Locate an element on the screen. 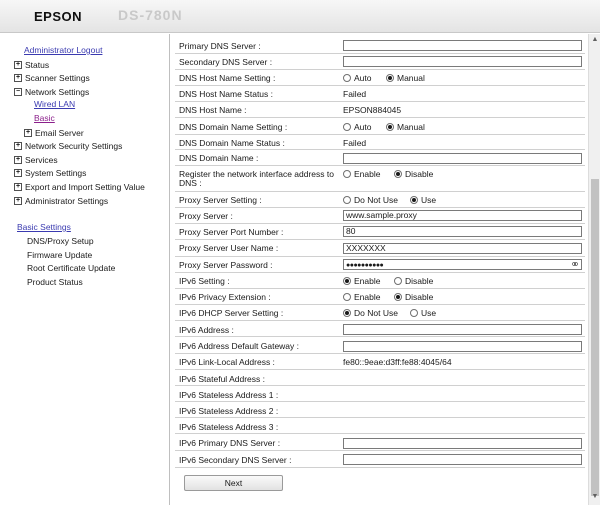 This screenshot has width=600, height=505. product-status-link: Product Status is located at coordinates (55, 282).